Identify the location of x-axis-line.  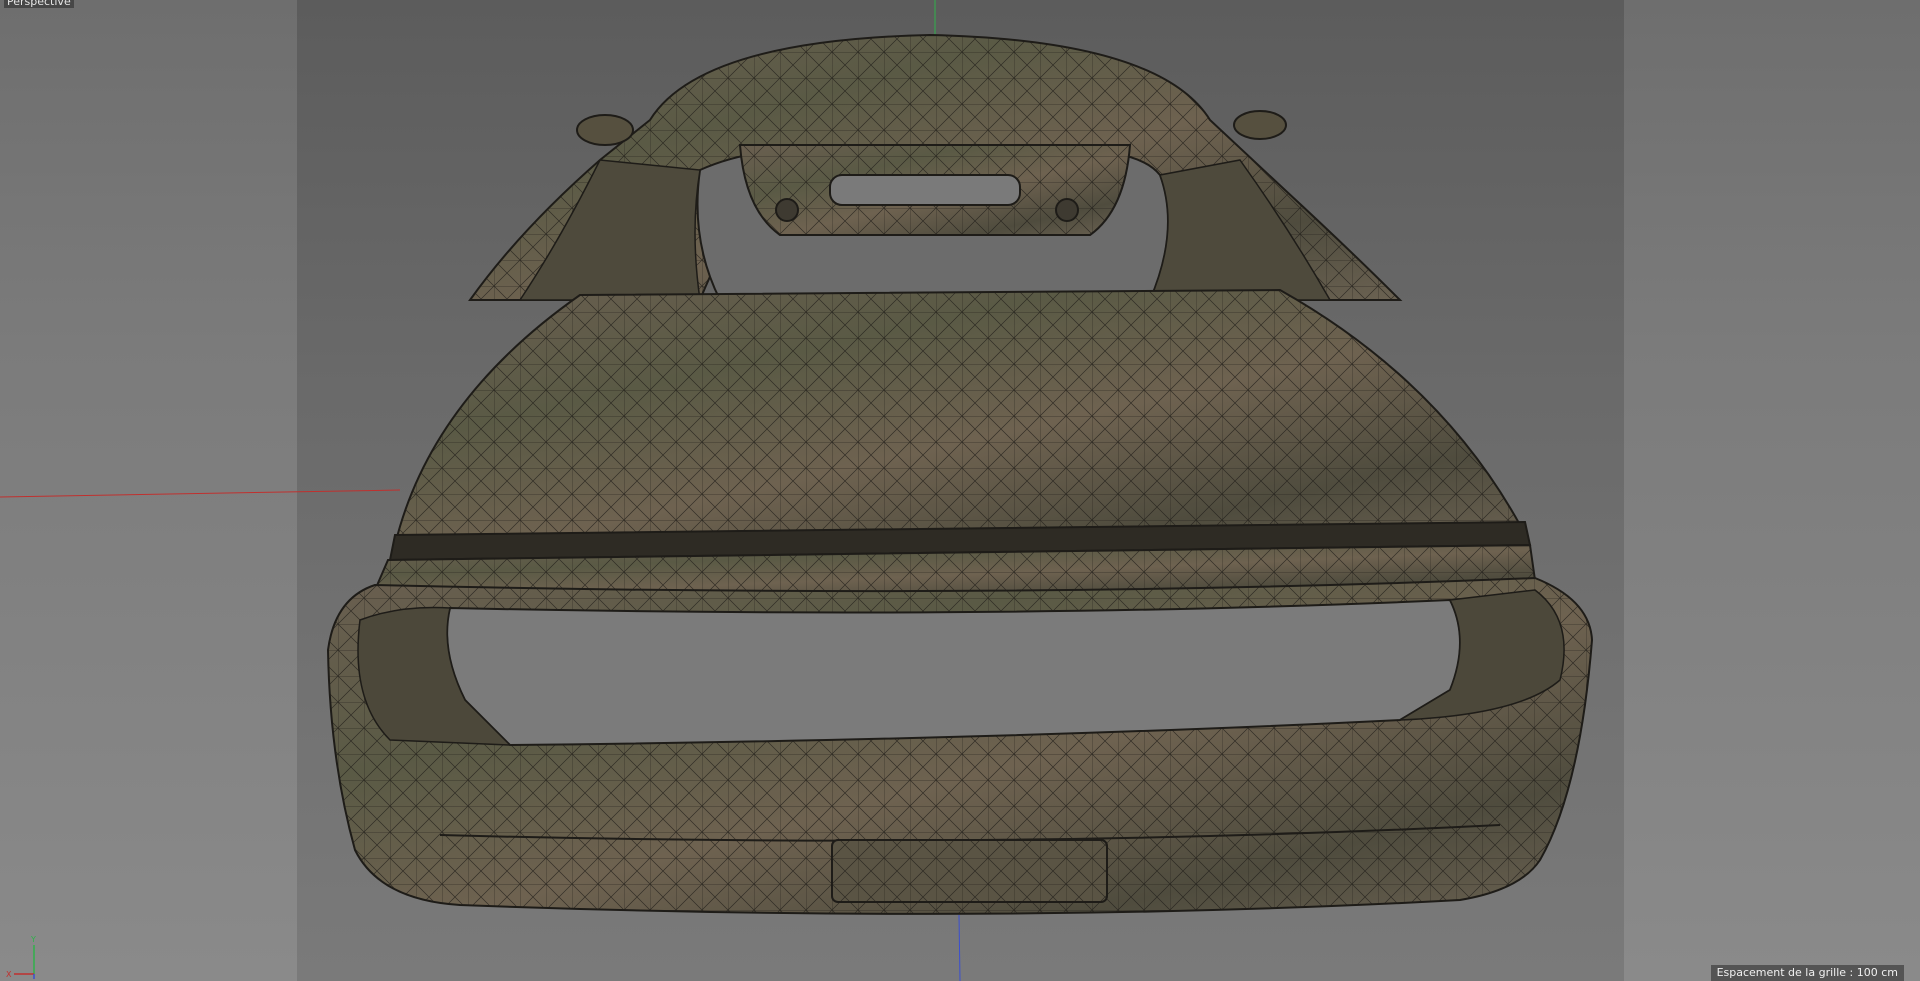
(200, 493).